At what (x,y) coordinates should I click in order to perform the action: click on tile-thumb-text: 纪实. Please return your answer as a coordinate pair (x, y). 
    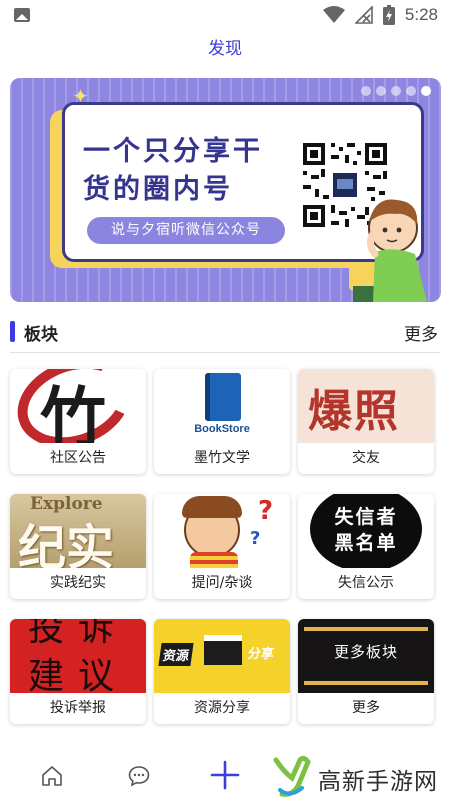
    Looking at the image, I should click on (66, 544).